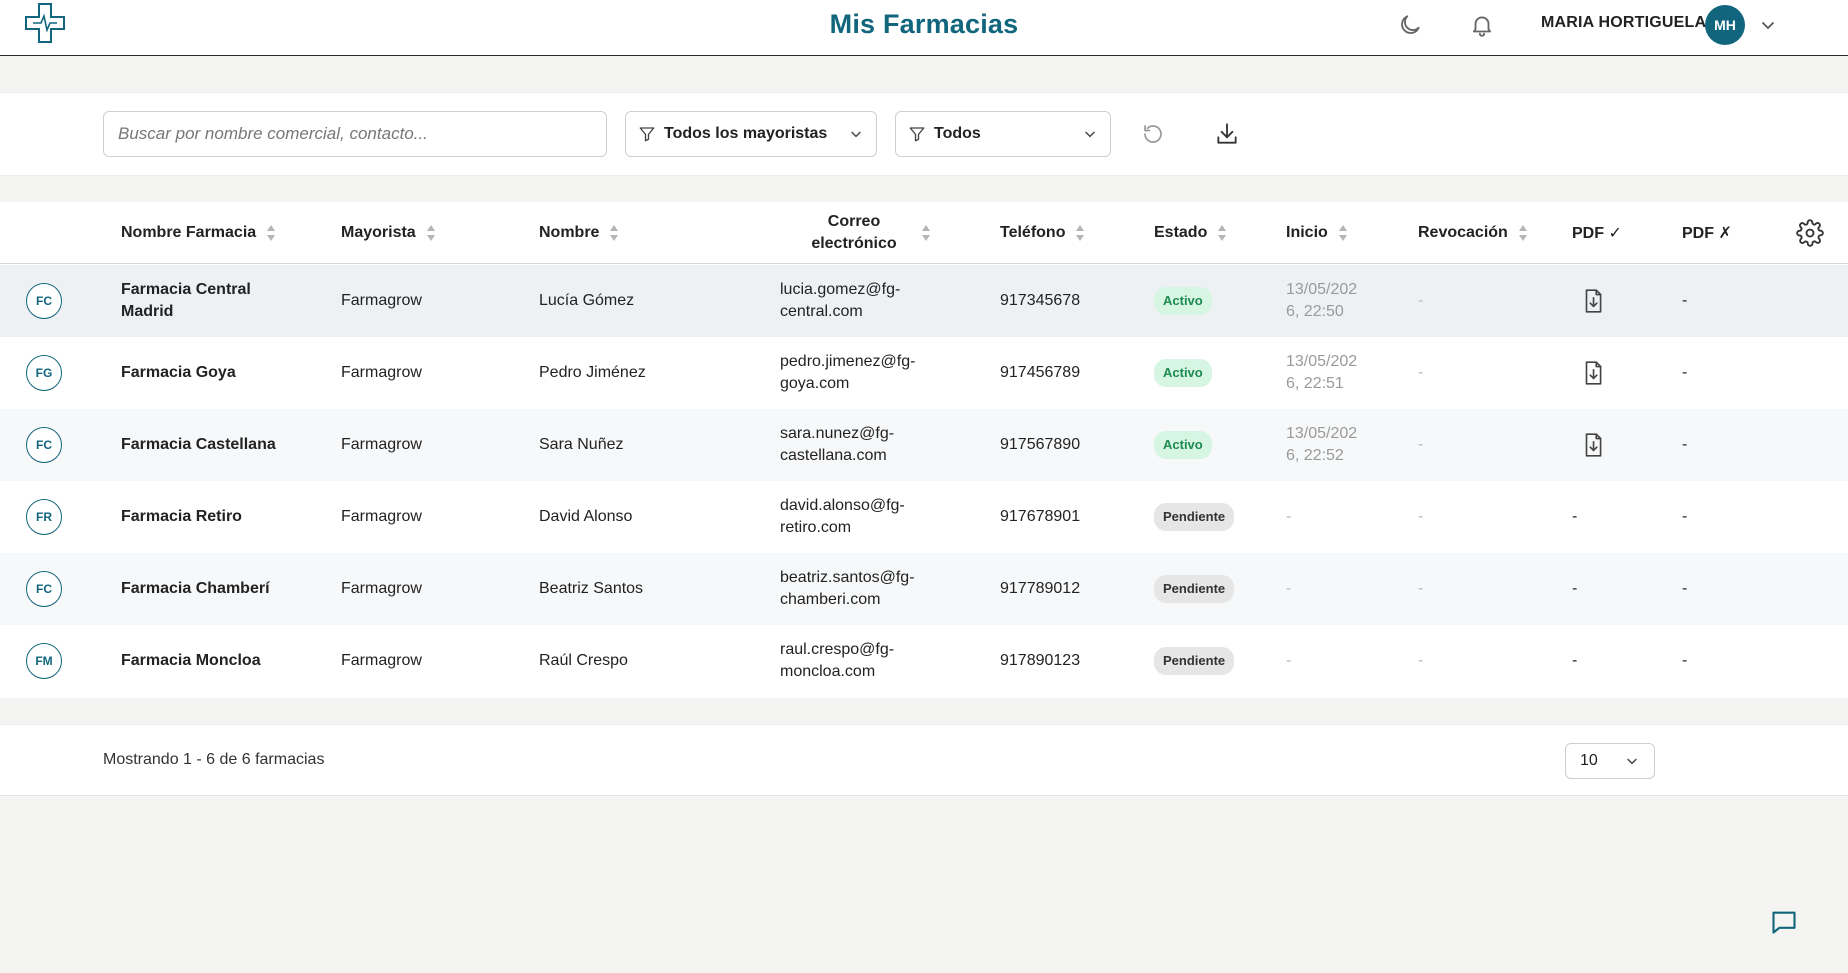  What do you see at coordinates (583, 660) in the screenshot?
I see `contact-name-cell: Raúl Crespo` at bounding box center [583, 660].